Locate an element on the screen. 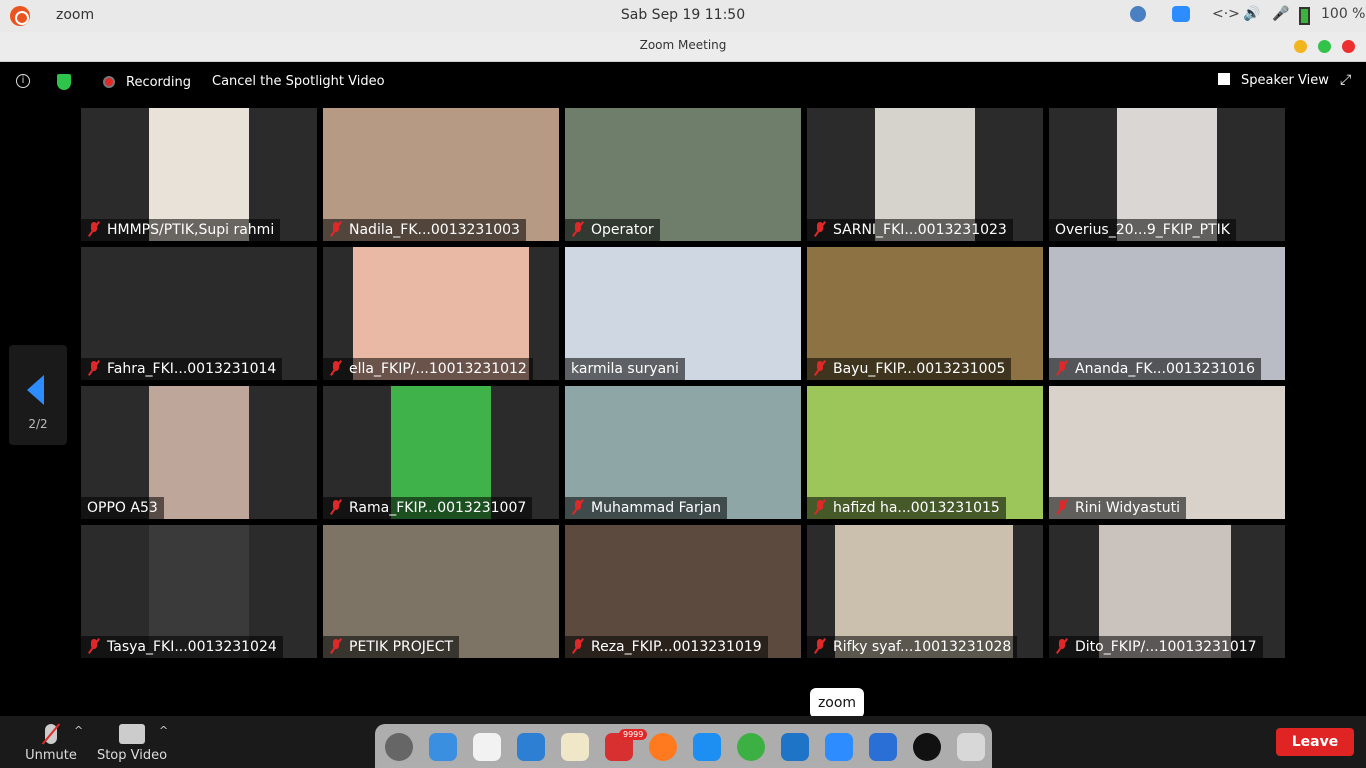  participant-name-label: hafizd ha...0013231015 is located at coordinates (906, 508).